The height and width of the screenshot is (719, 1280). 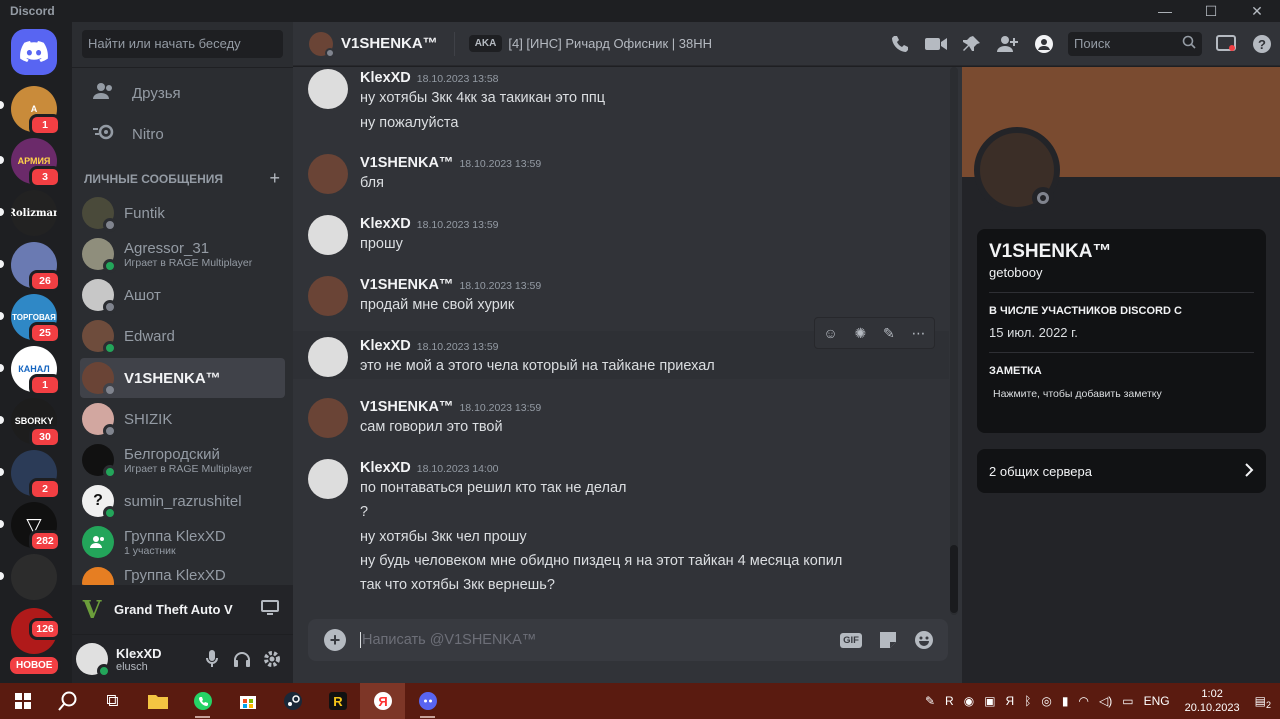 I want to click on gif-button: GIF, so click(x=851, y=640).